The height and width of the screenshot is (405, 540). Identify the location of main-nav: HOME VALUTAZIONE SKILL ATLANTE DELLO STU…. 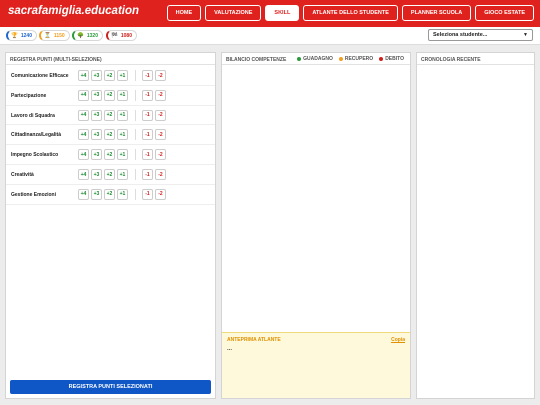
(350, 13).